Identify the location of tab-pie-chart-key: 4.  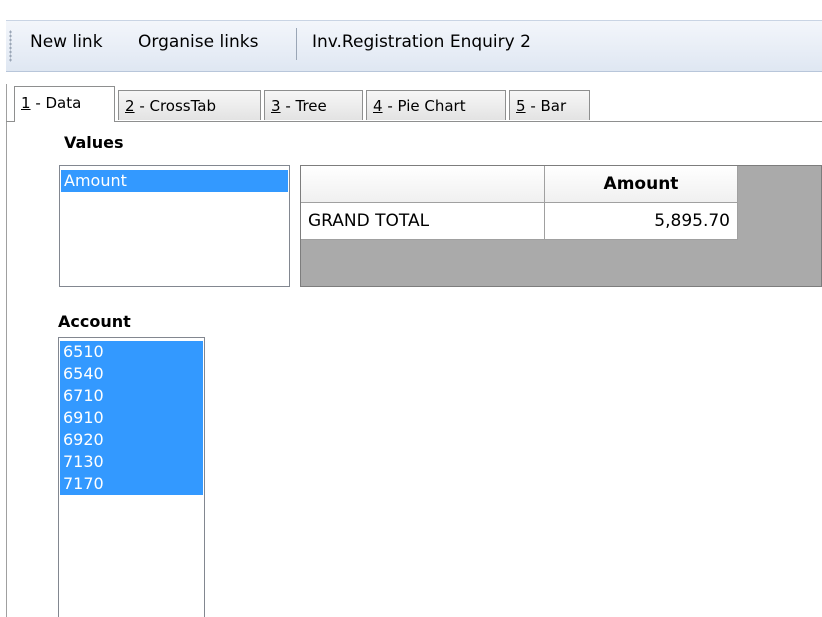
(378, 106).